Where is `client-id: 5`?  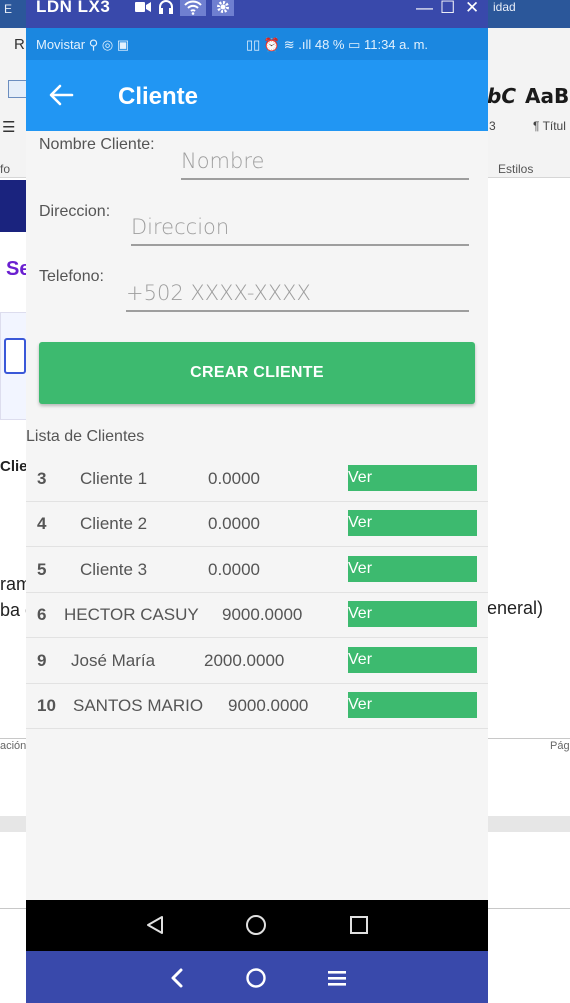
client-id: 5 is located at coordinates (42, 569).